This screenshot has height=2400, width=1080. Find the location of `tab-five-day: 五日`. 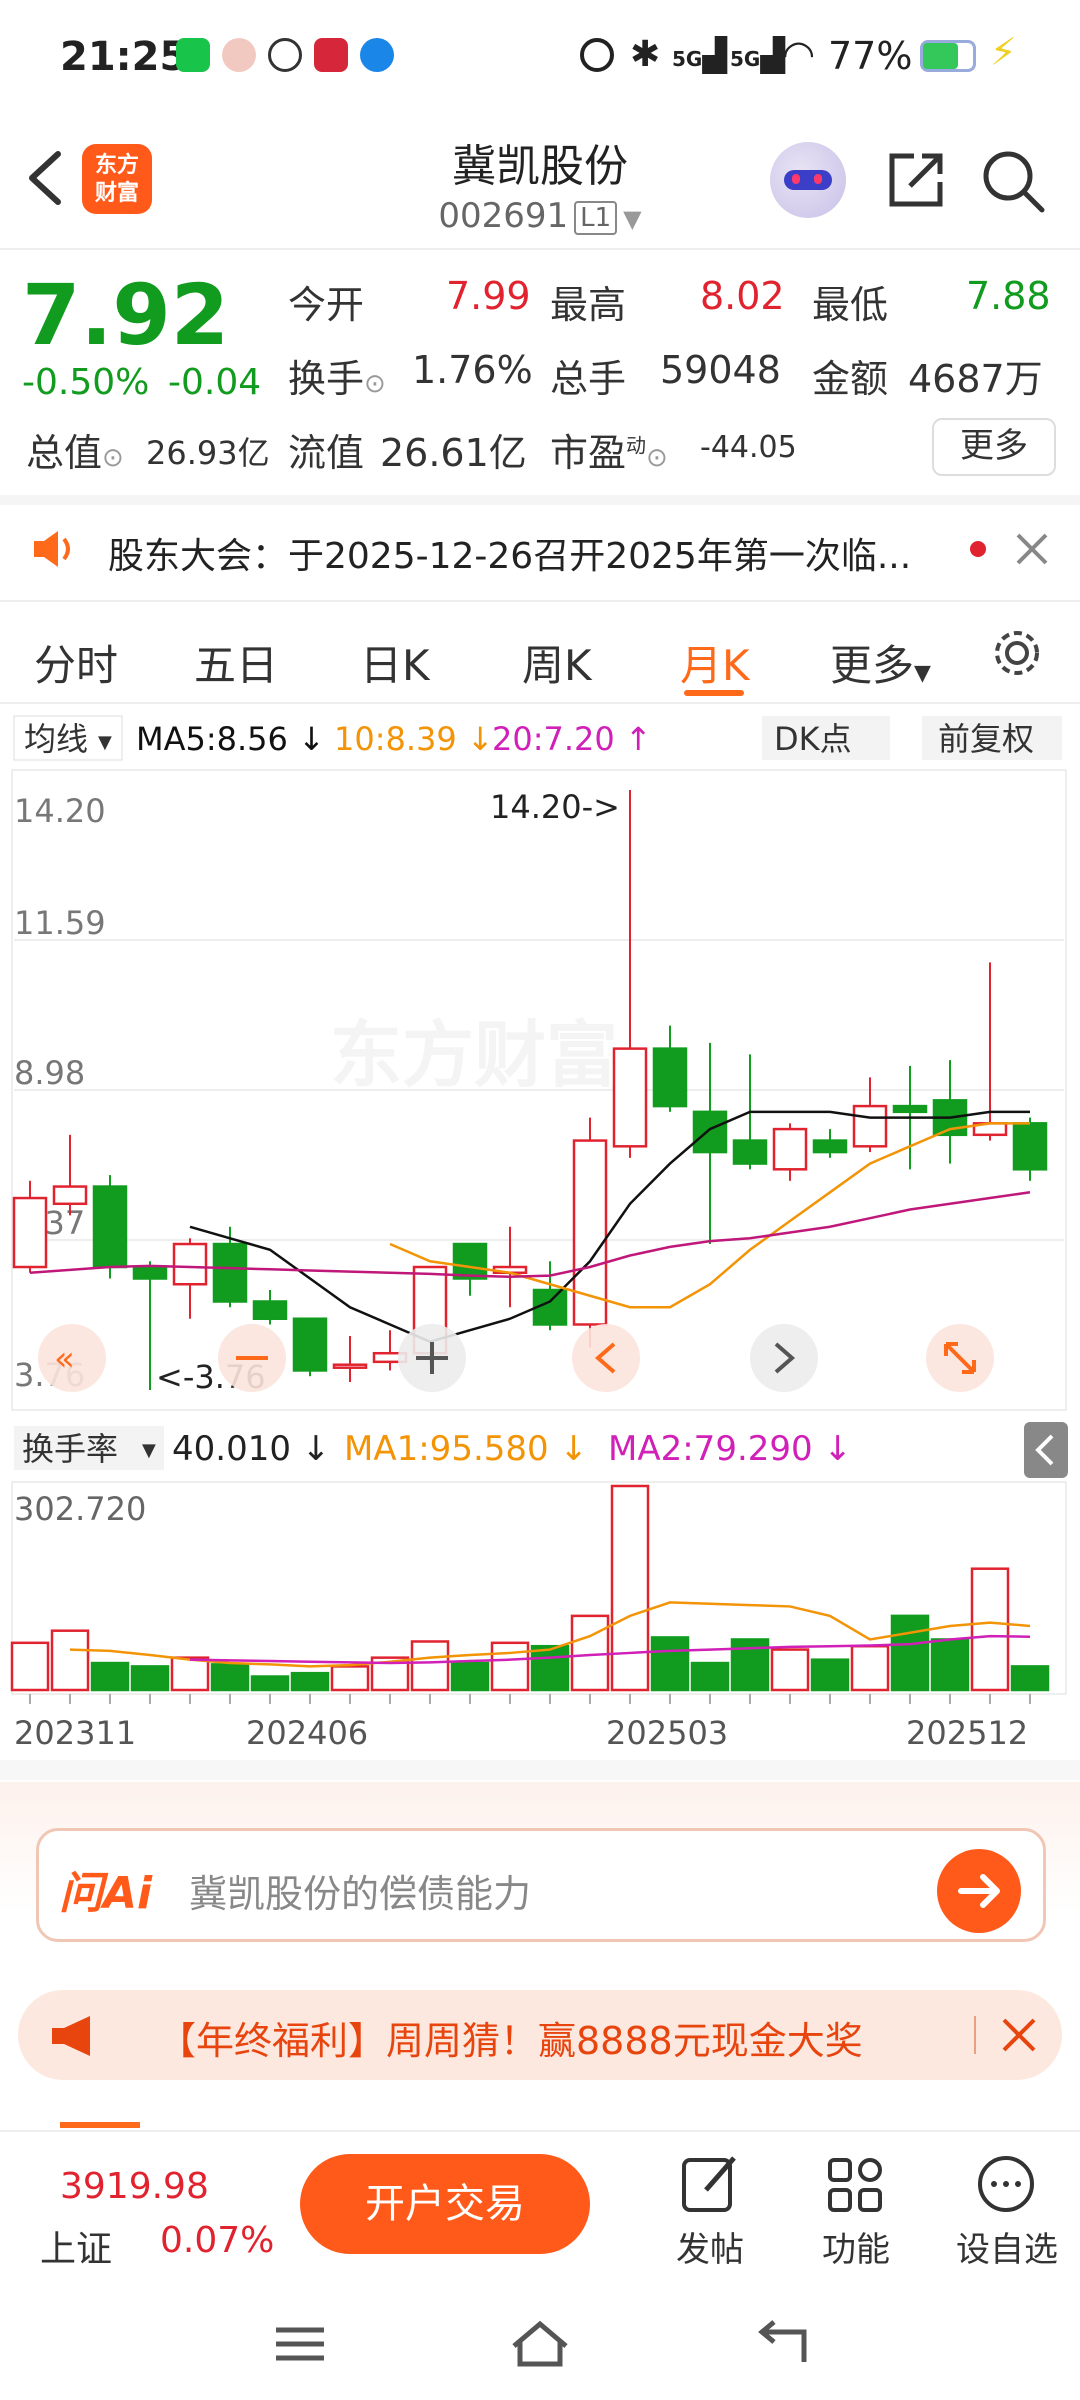

tab-five-day: 五日 is located at coordinates (236, 662).